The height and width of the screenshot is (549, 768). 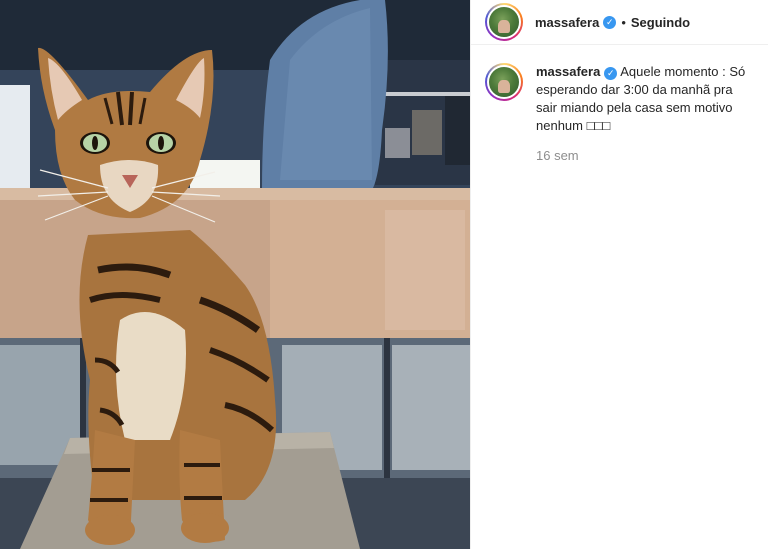 What do you see at coordinates (660, 22) in the screenshot?
I see `following-button: Seguindo` at bounding box center [660, 22].